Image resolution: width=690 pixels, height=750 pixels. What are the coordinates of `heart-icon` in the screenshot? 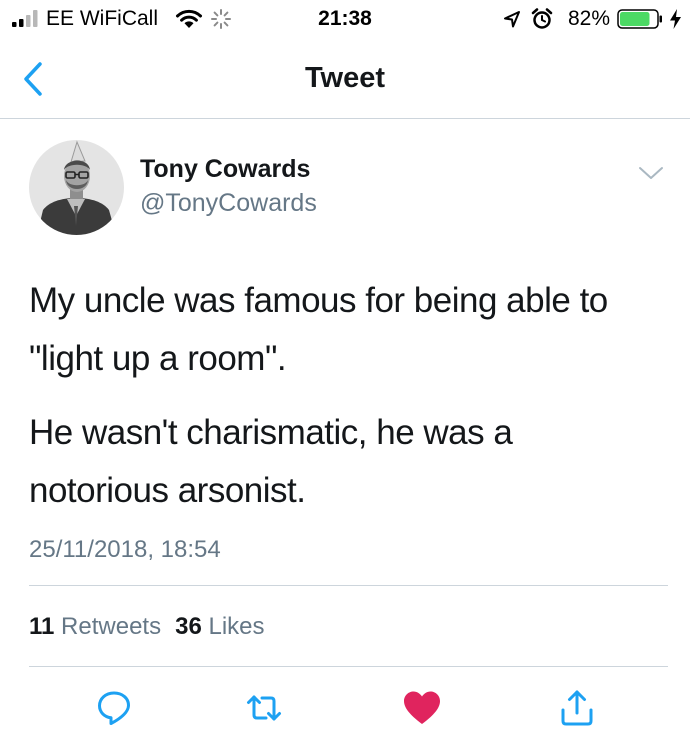 It's located at (422, 707).